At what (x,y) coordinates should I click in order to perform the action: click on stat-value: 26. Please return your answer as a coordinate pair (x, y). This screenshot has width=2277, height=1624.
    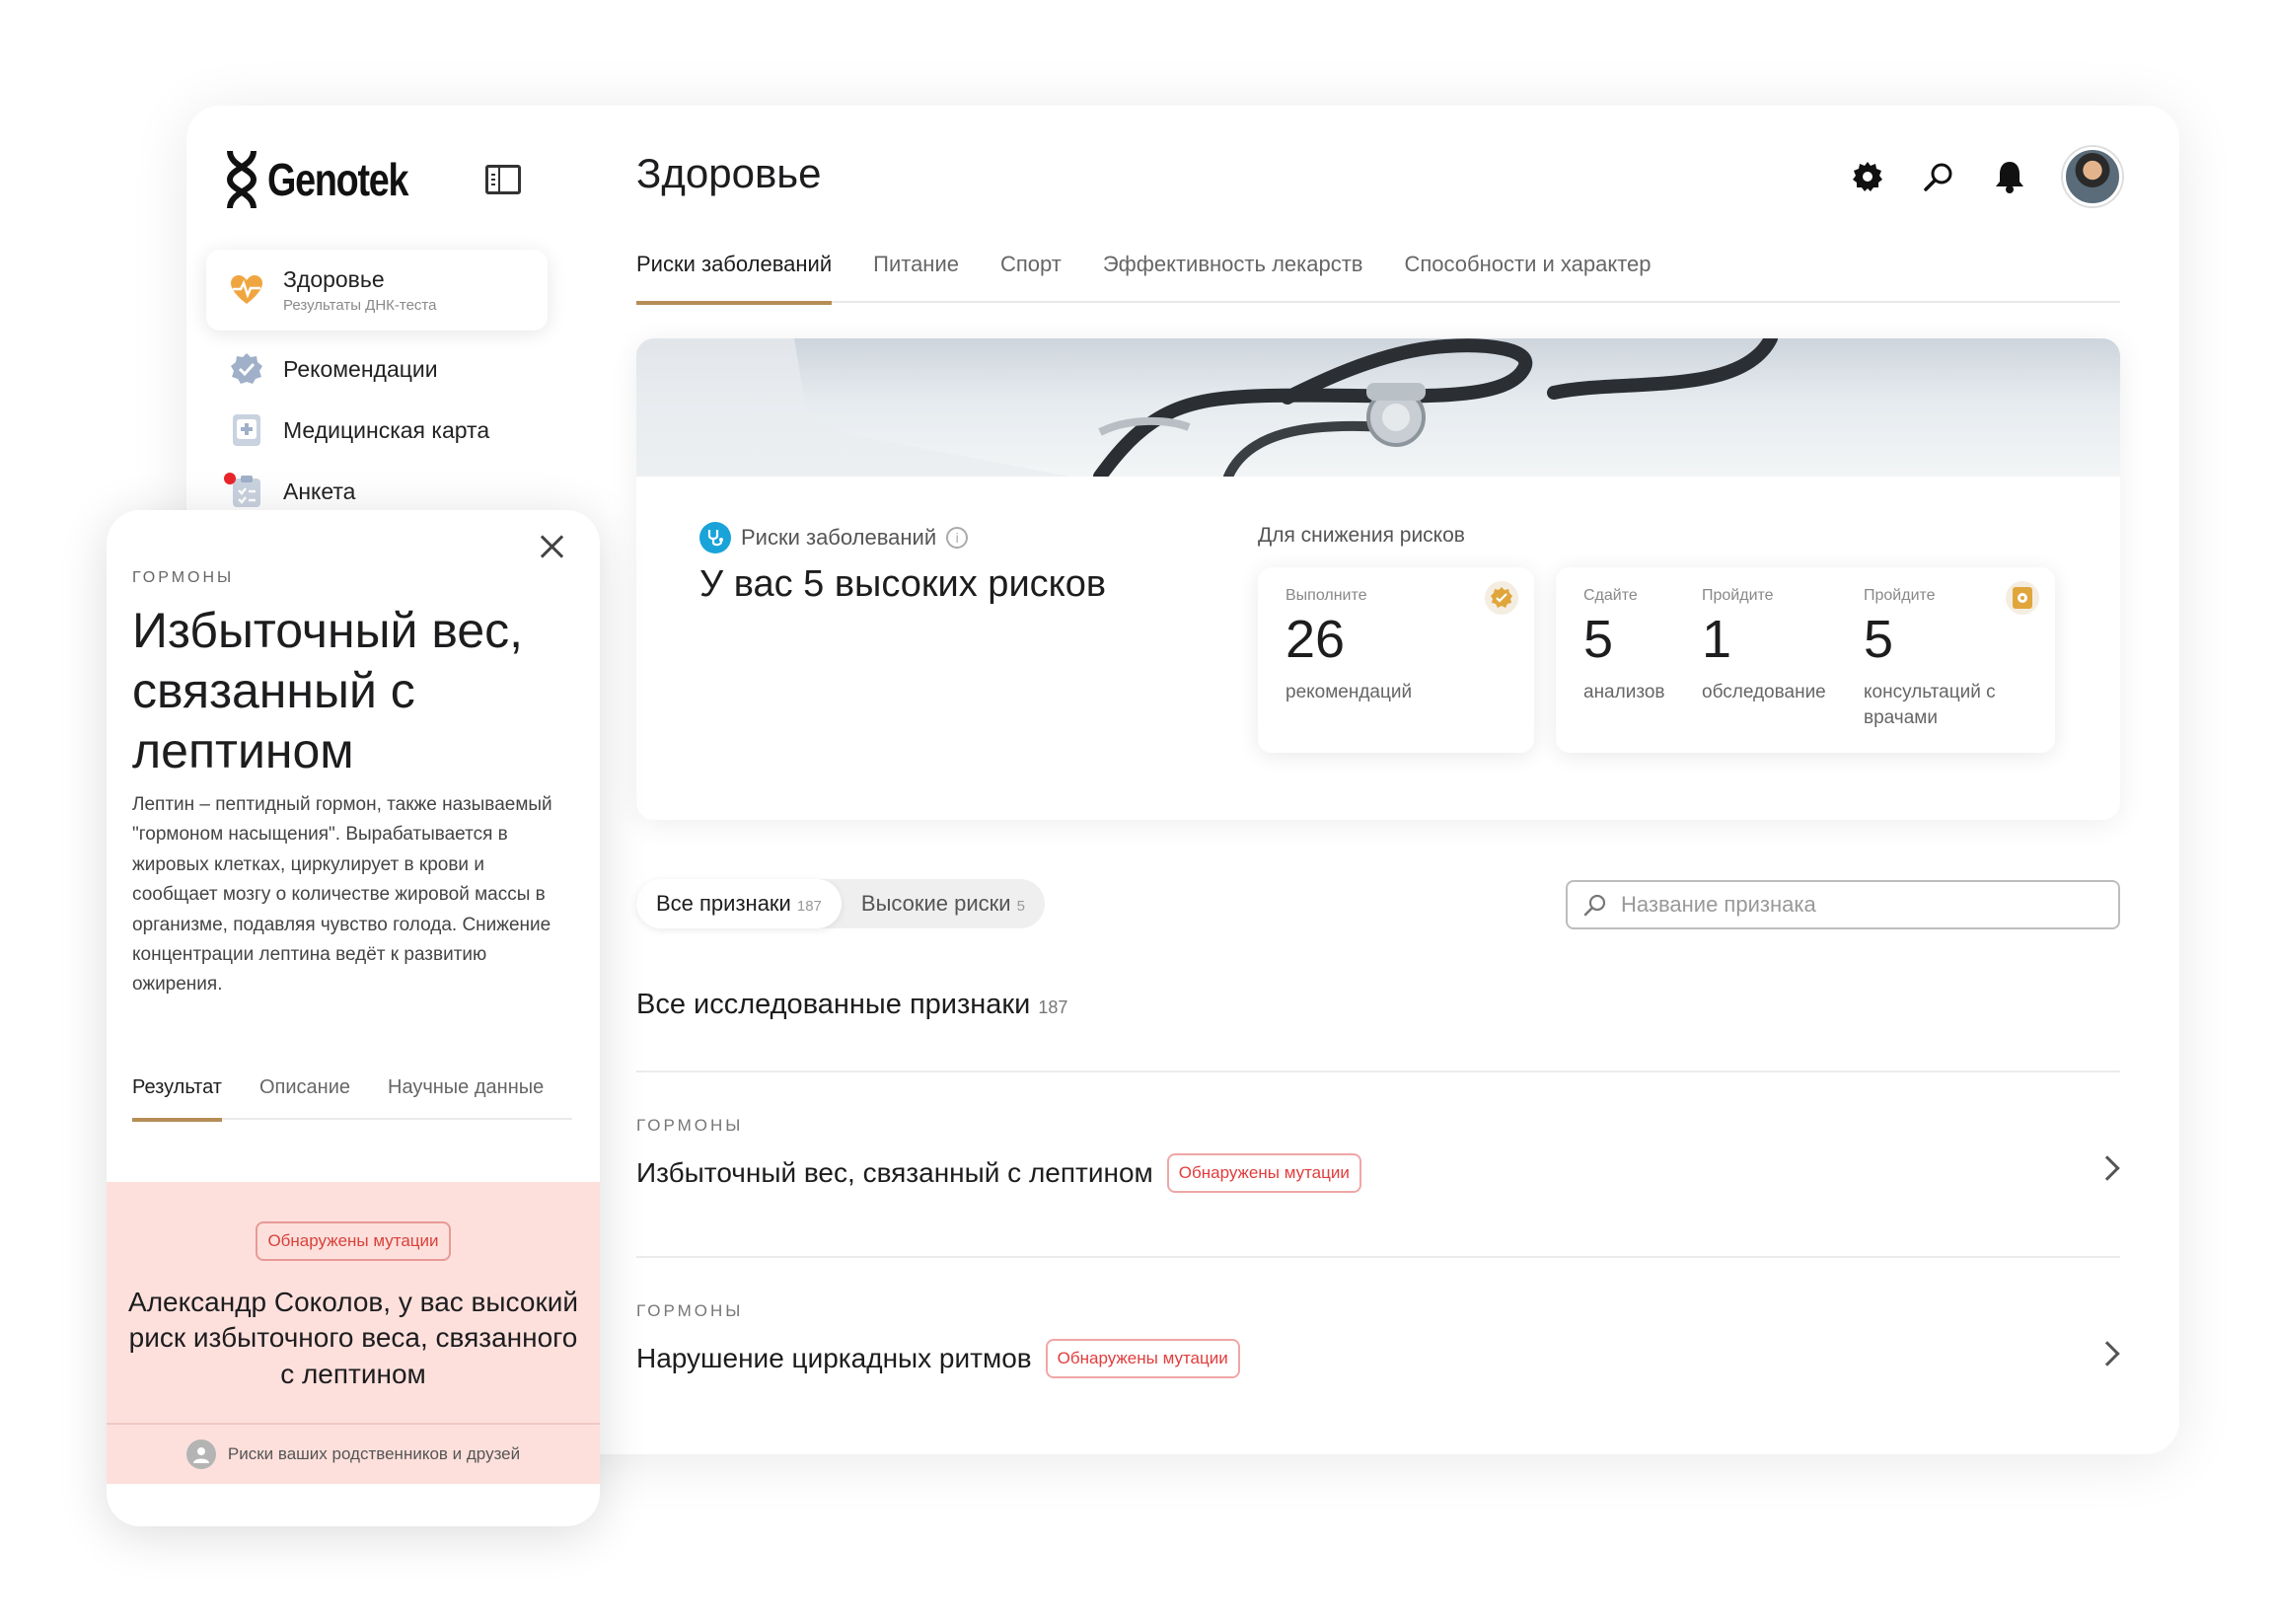
    Looking at the image, I should click on (1315, 639).